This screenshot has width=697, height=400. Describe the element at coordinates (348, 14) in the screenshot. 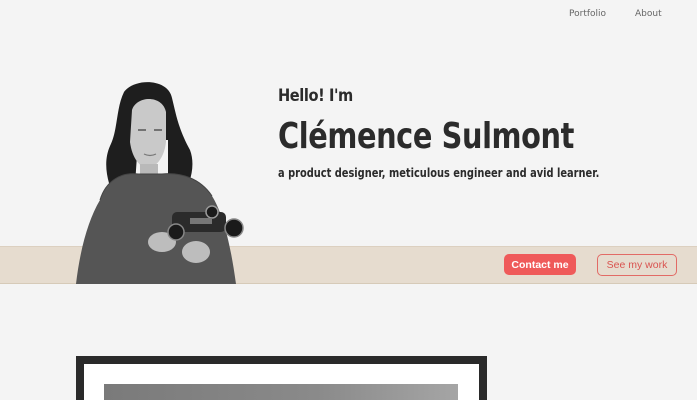

I see `top-nav: Portfolio About` at that location.